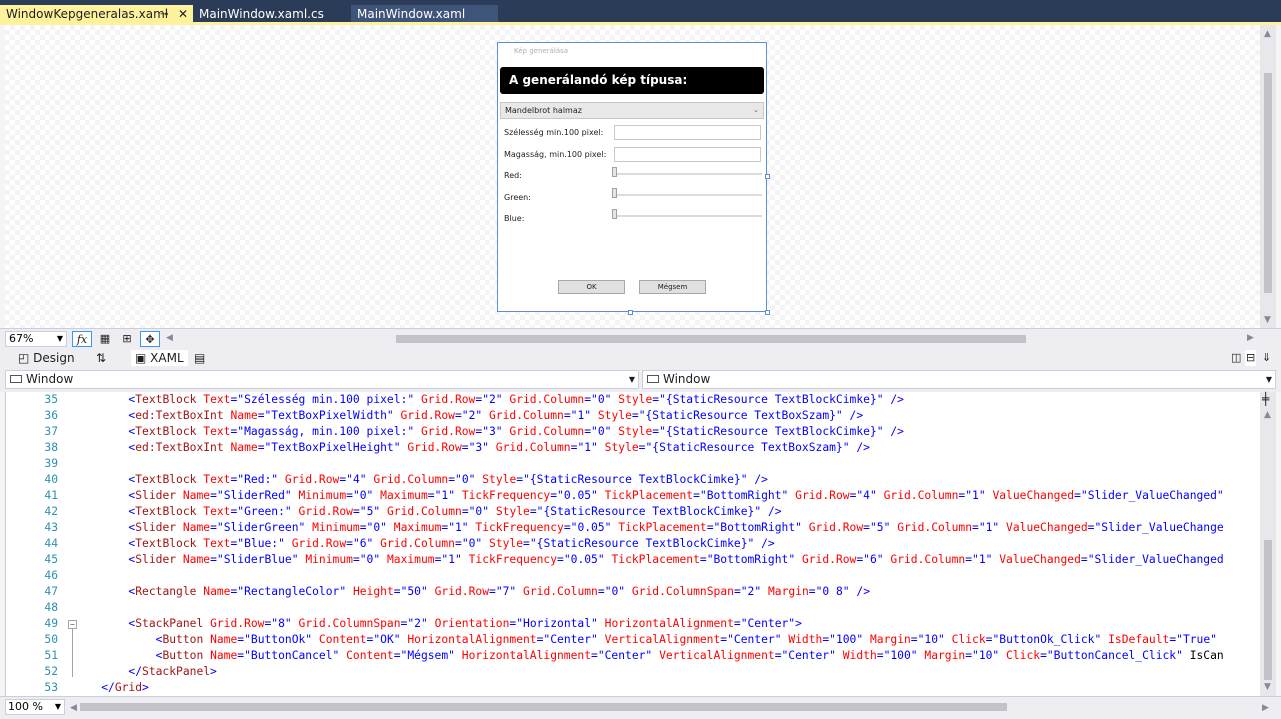 Image resolution: width=1281 pixels, height=719 pixels. I want to click on split-editor-icon: ╪, so click(1265, 399).